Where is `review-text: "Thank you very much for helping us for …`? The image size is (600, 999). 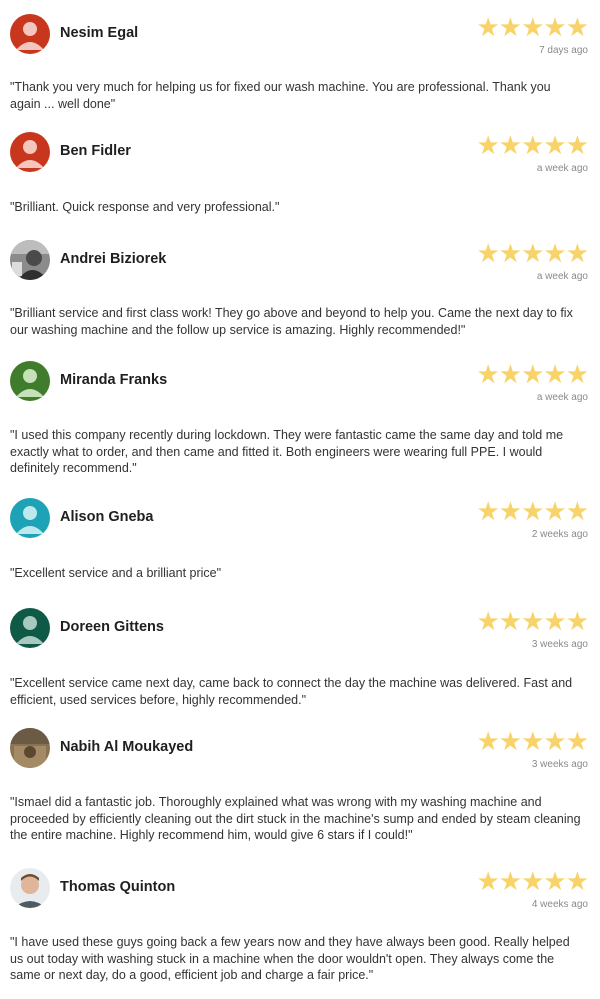
review-text: "Thank you very much for helping us for … is located at coordinates (280, 95).